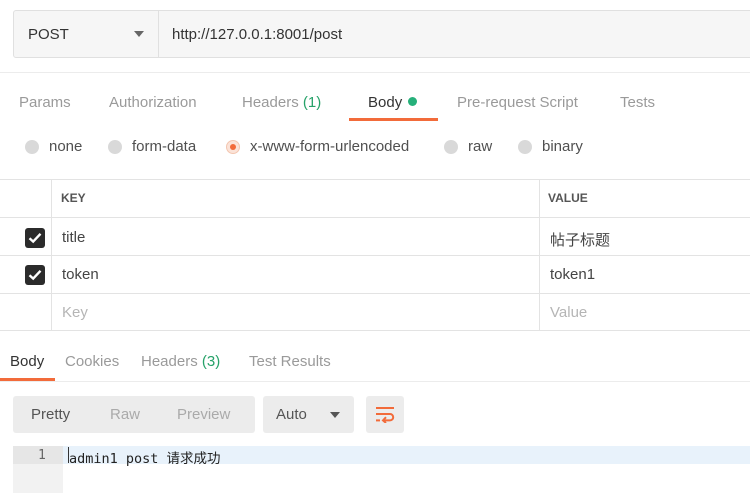 The image size is (750, 493). I want to click on param-key: token, so click(80, 274).